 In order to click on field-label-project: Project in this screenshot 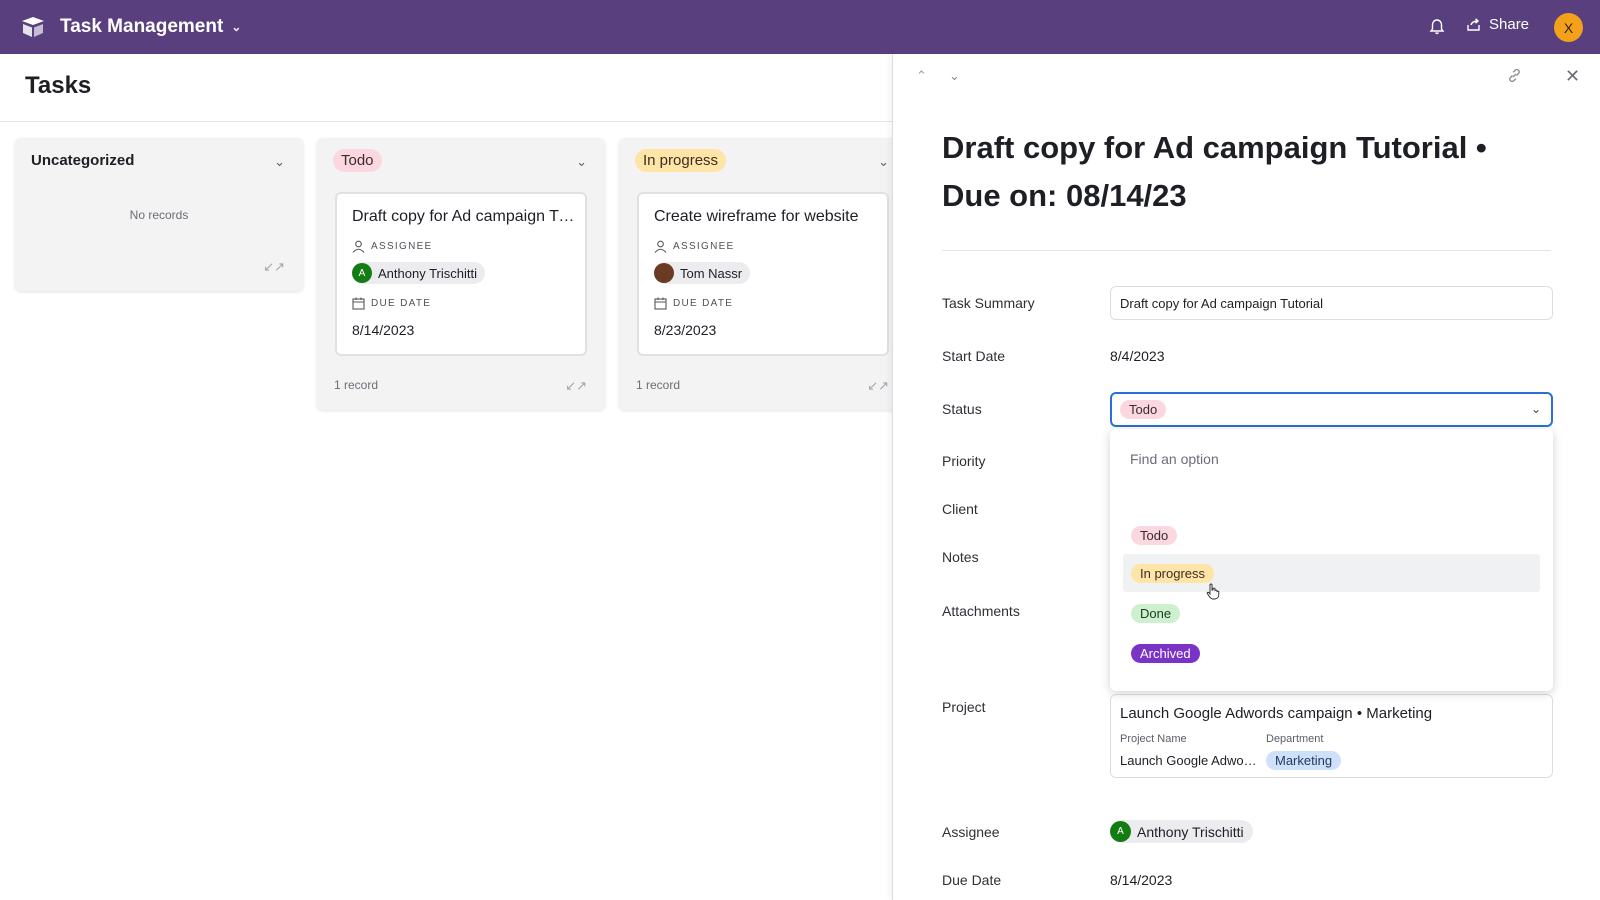, I will do `click(964, 707)`.